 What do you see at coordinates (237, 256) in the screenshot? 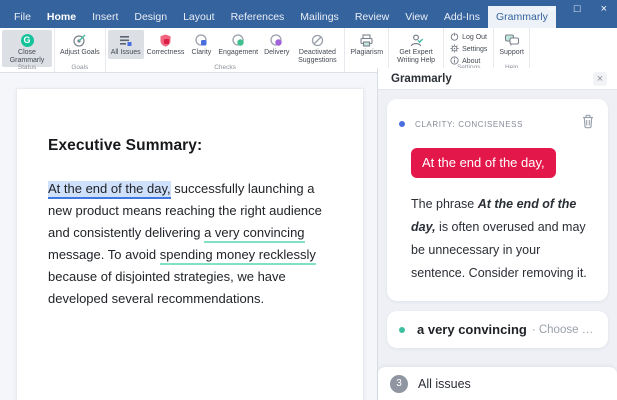
I see `underlined-phrase-recklessly: spending money recklessly` at bounding box center [237, 256].